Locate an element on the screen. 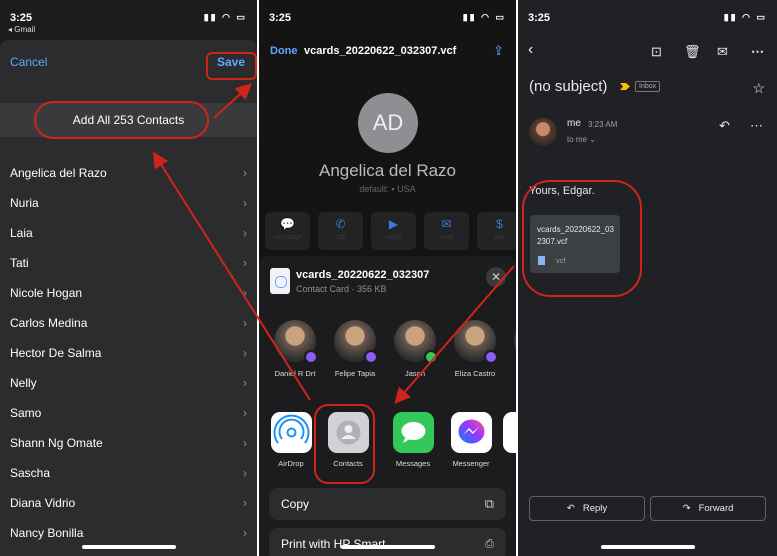 This screenshot has width=777, height=556. reply-label: Reply is located at coordinates (595, 508).